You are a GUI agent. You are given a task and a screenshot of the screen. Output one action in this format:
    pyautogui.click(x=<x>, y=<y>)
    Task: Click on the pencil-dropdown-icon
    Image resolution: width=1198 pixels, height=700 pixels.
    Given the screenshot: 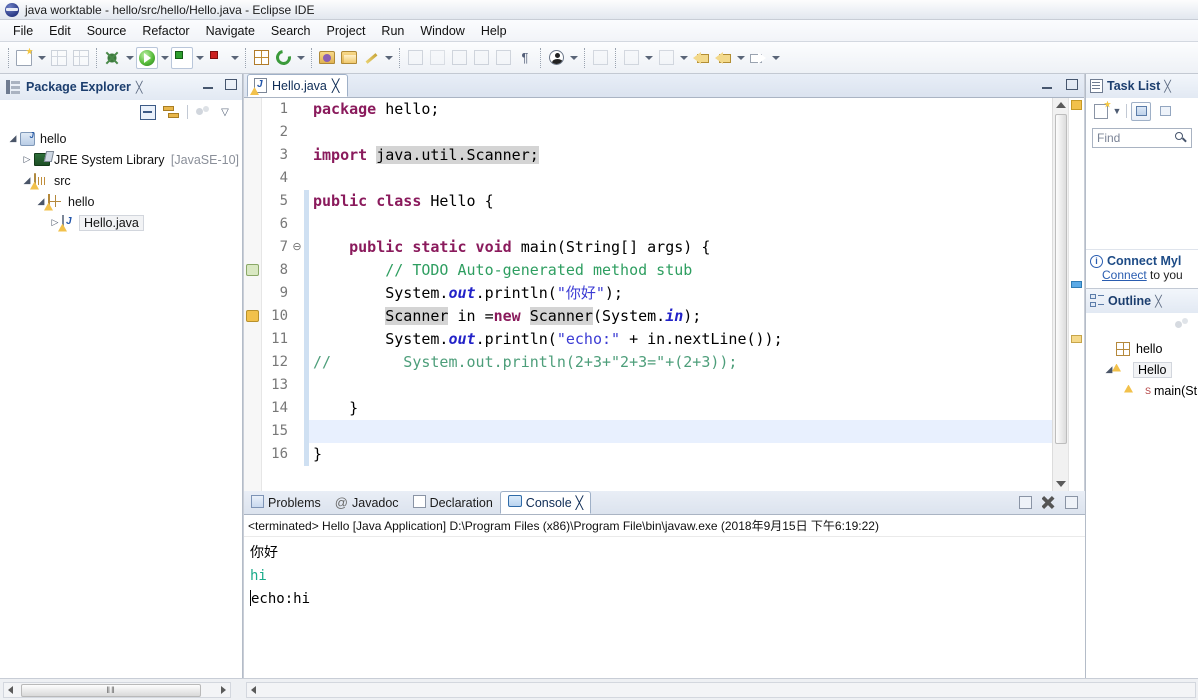 What is the action you would take?
    pyautogui.click(x=388, y=58)
    